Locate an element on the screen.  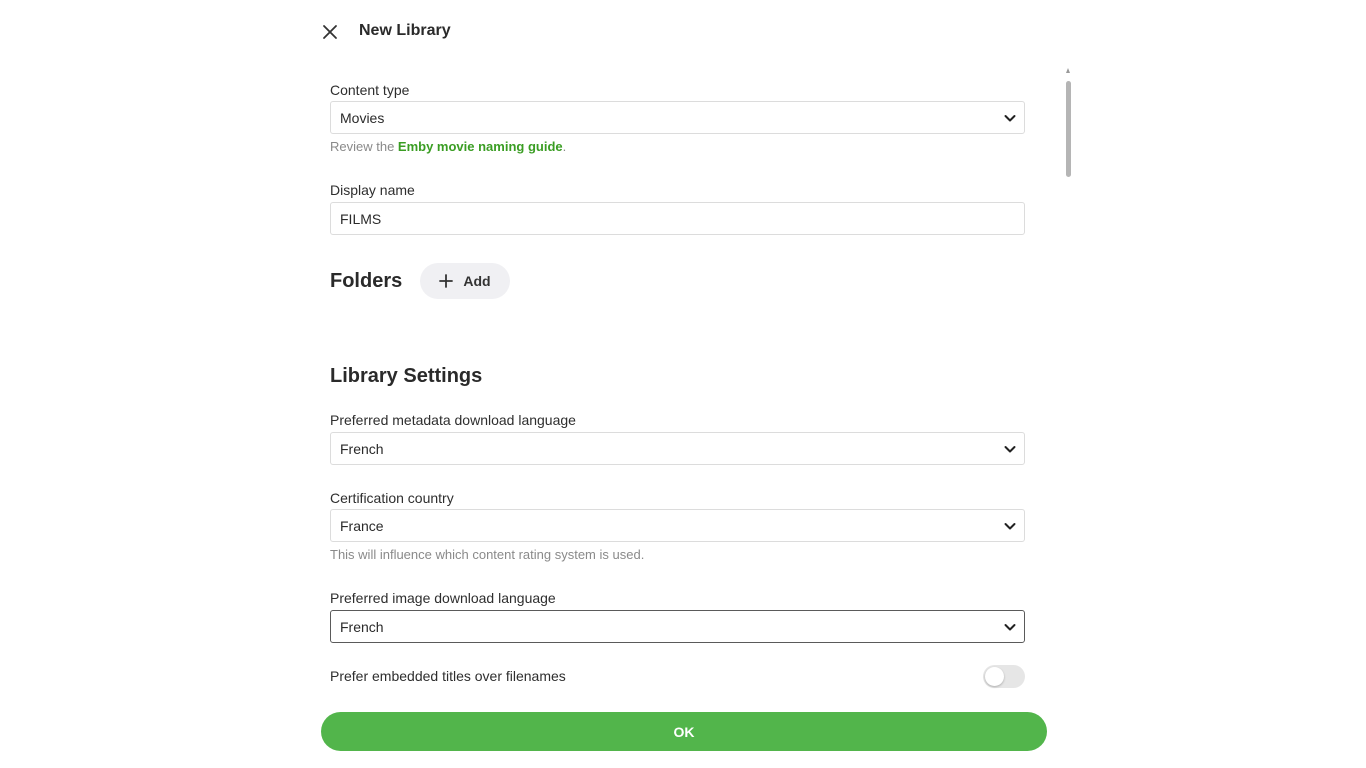
embedded-titles-toggle is located at coordinates (1004, 676).